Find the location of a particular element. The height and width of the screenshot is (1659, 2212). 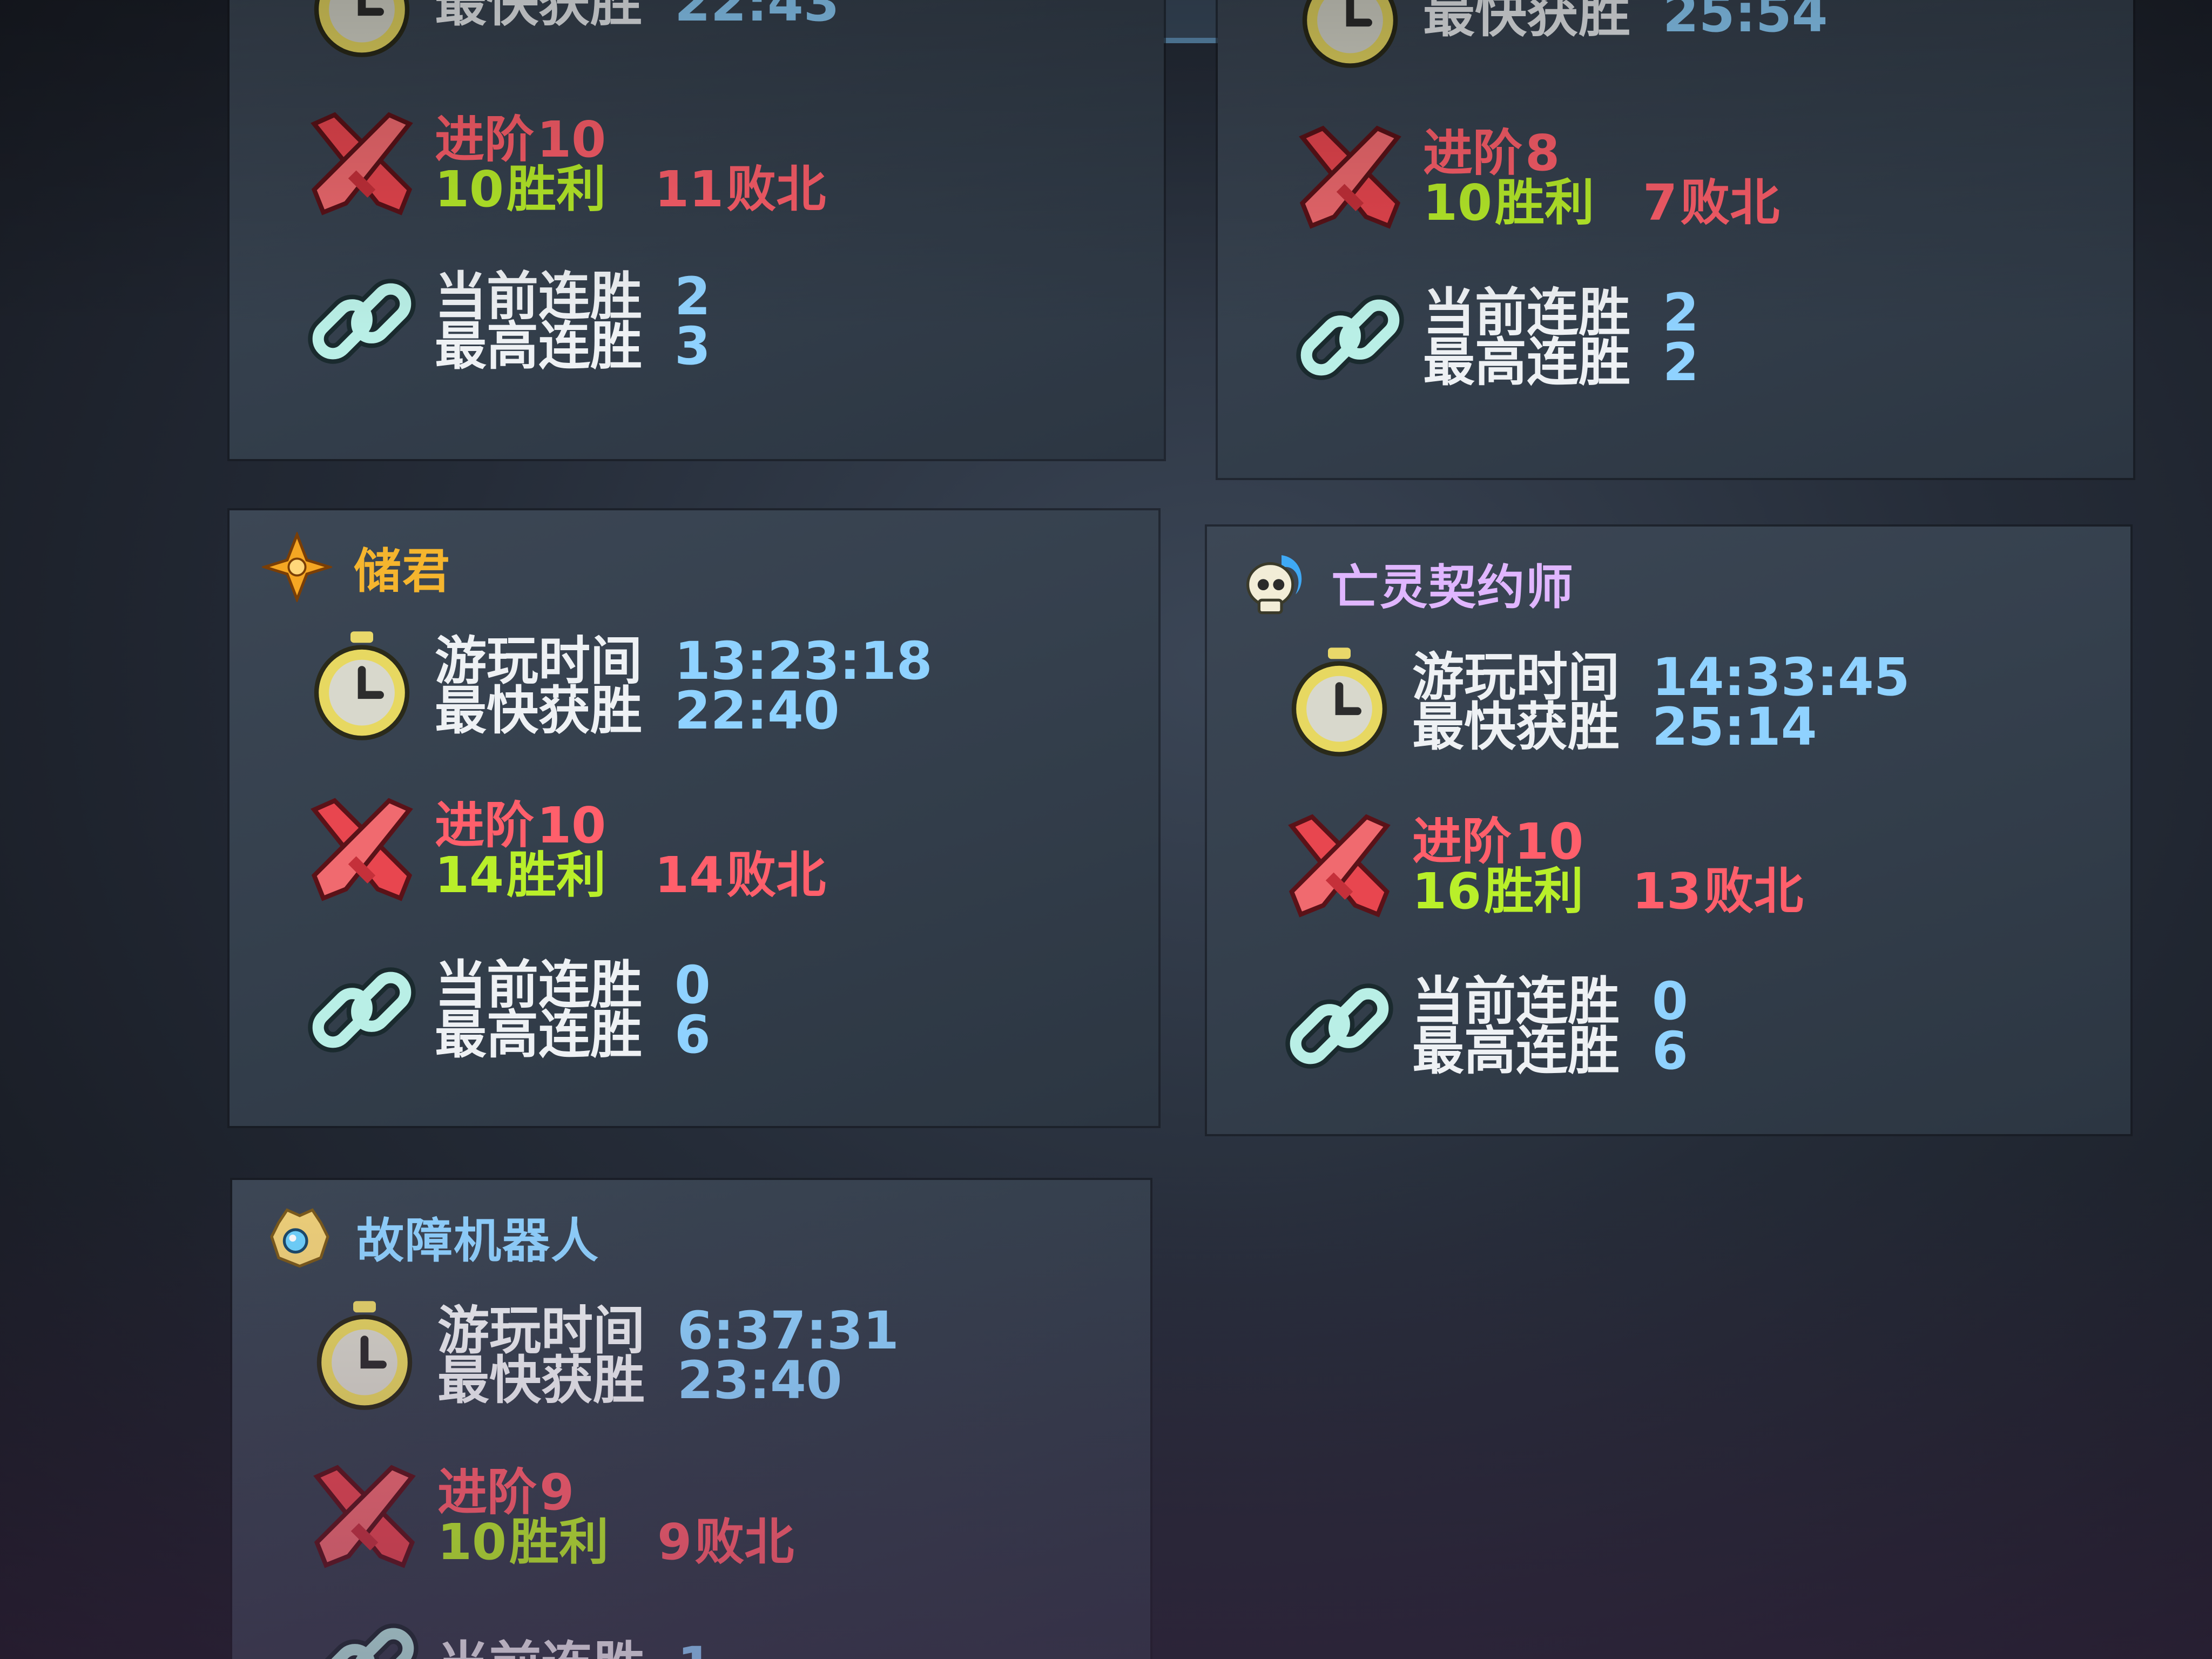

battle-stats: 进阶 9 10 胜利 9 败北 is located at coordinates (551, 1517).